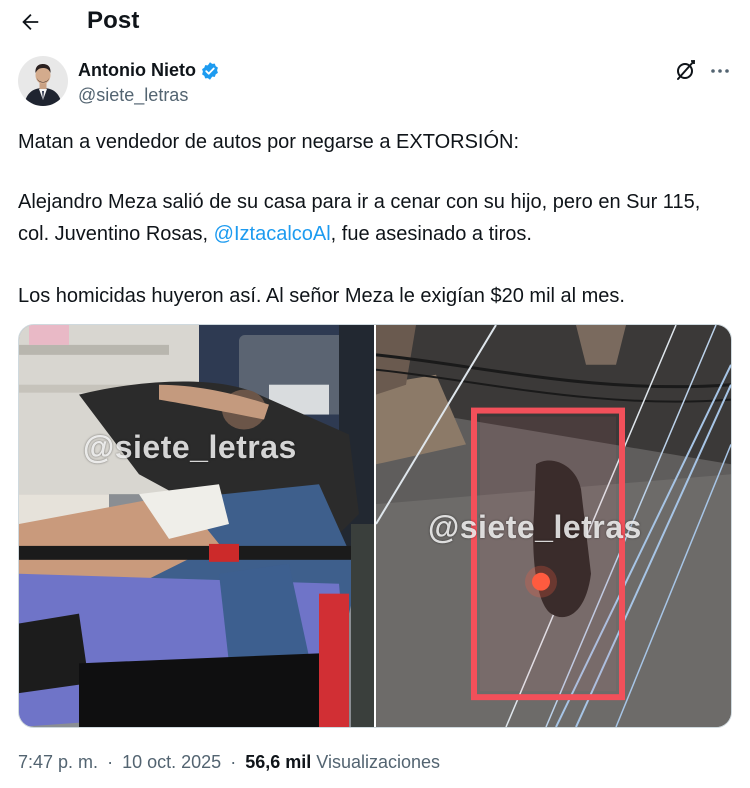 The image size is (750, 788). Describe the element at coordinates (133, 95) in the screenshot. I see `author-handle: @siete_letras` at that location.